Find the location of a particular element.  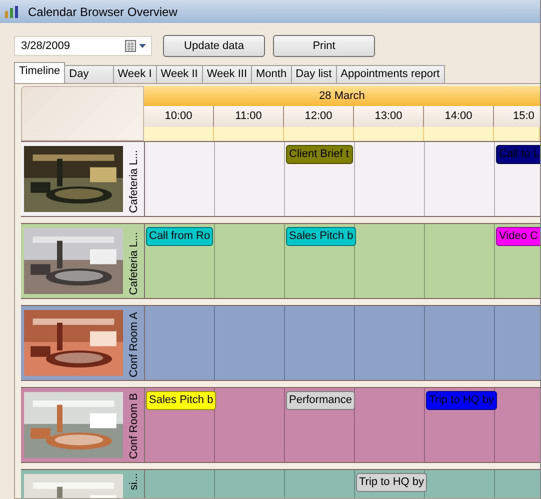

appointment: Call from Ro is located at coordinates (180, 236).